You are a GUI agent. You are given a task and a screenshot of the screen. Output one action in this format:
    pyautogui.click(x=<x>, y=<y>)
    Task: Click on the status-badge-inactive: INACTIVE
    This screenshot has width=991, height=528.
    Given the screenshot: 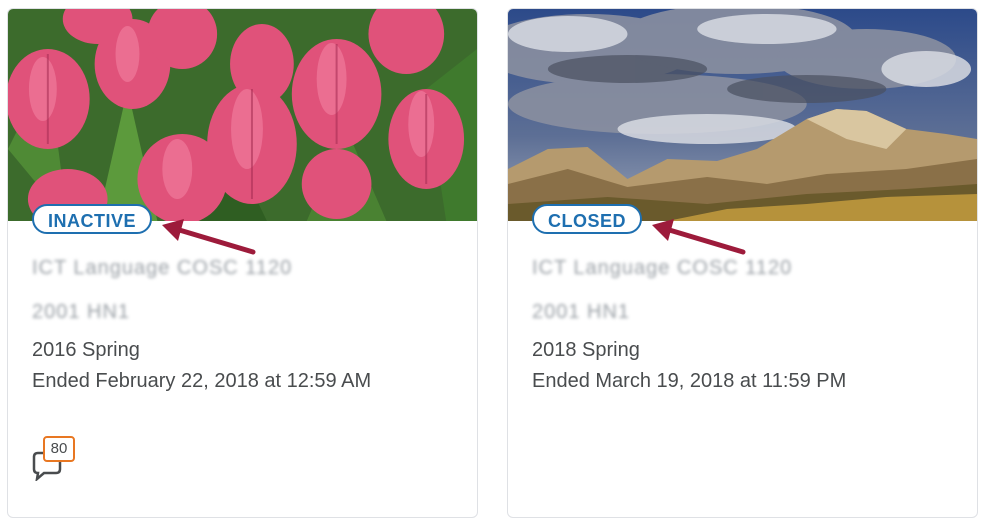 What is the action you would take?
    pyautogui.click(x=92, y=219)
    